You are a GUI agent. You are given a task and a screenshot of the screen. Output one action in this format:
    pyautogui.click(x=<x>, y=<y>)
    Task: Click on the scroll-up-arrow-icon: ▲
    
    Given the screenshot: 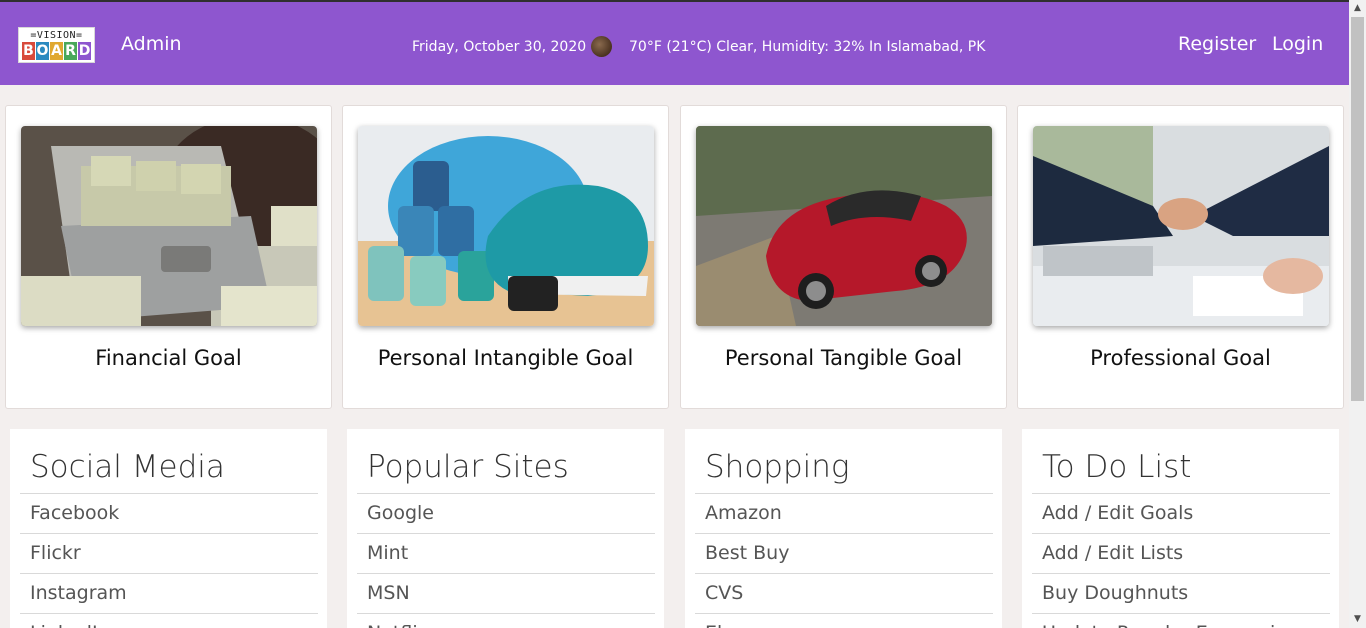 What is the action you would take?
    pyautogui.click(x=1357, y=8)
    